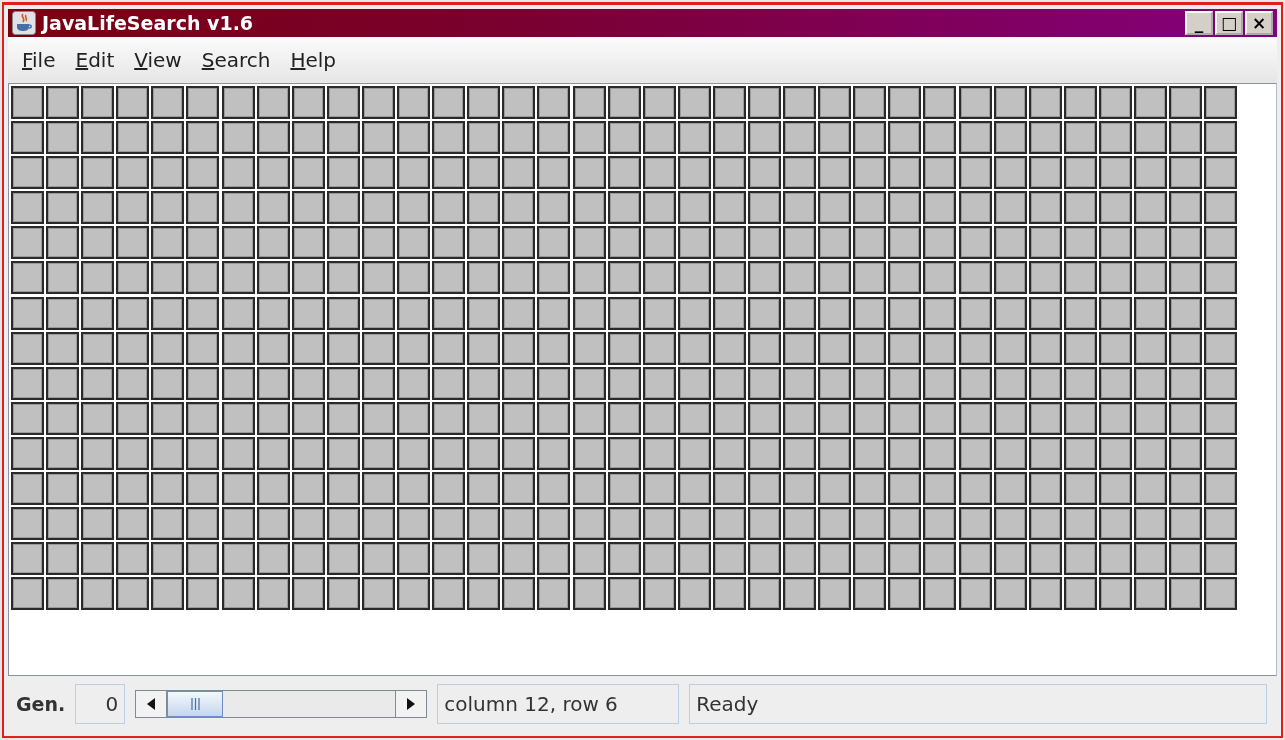 This screenshot has height=740, width=1285. Describe the element at coordinates (1199, 23) in the screenshot. I see `minimize-button: _` at that location.